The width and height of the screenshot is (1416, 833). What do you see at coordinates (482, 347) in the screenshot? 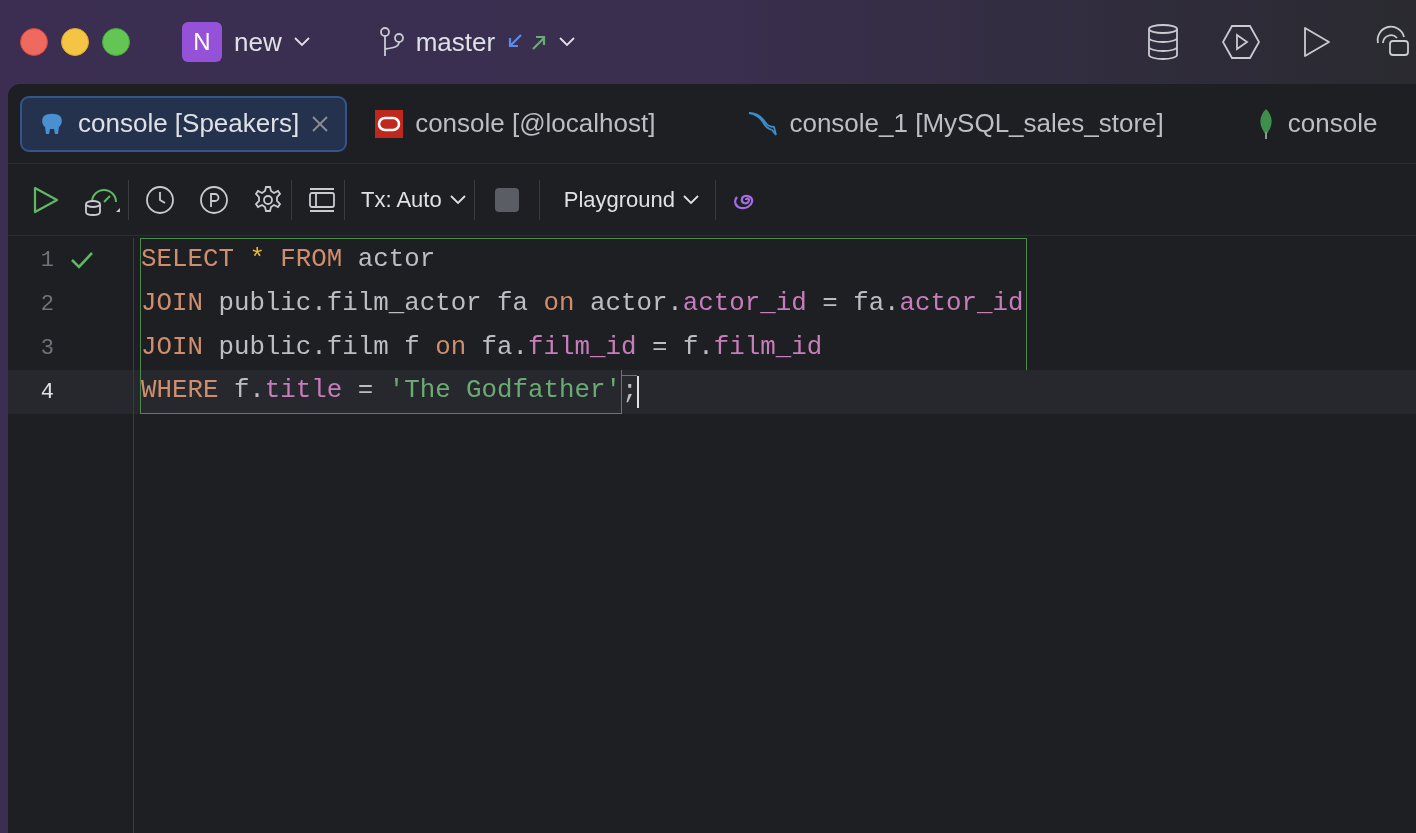
I see `code-line: JOIN public.film f on fa.film_id = f.film_id` at bounding box center [482, 347].